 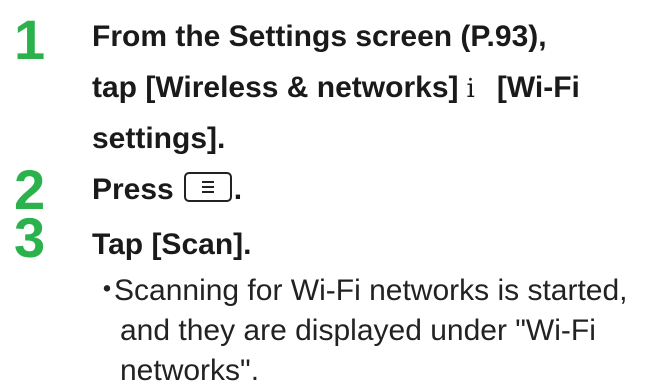 I want to click on step-3-note-line-3: networks"., so click(x=190, y=370).